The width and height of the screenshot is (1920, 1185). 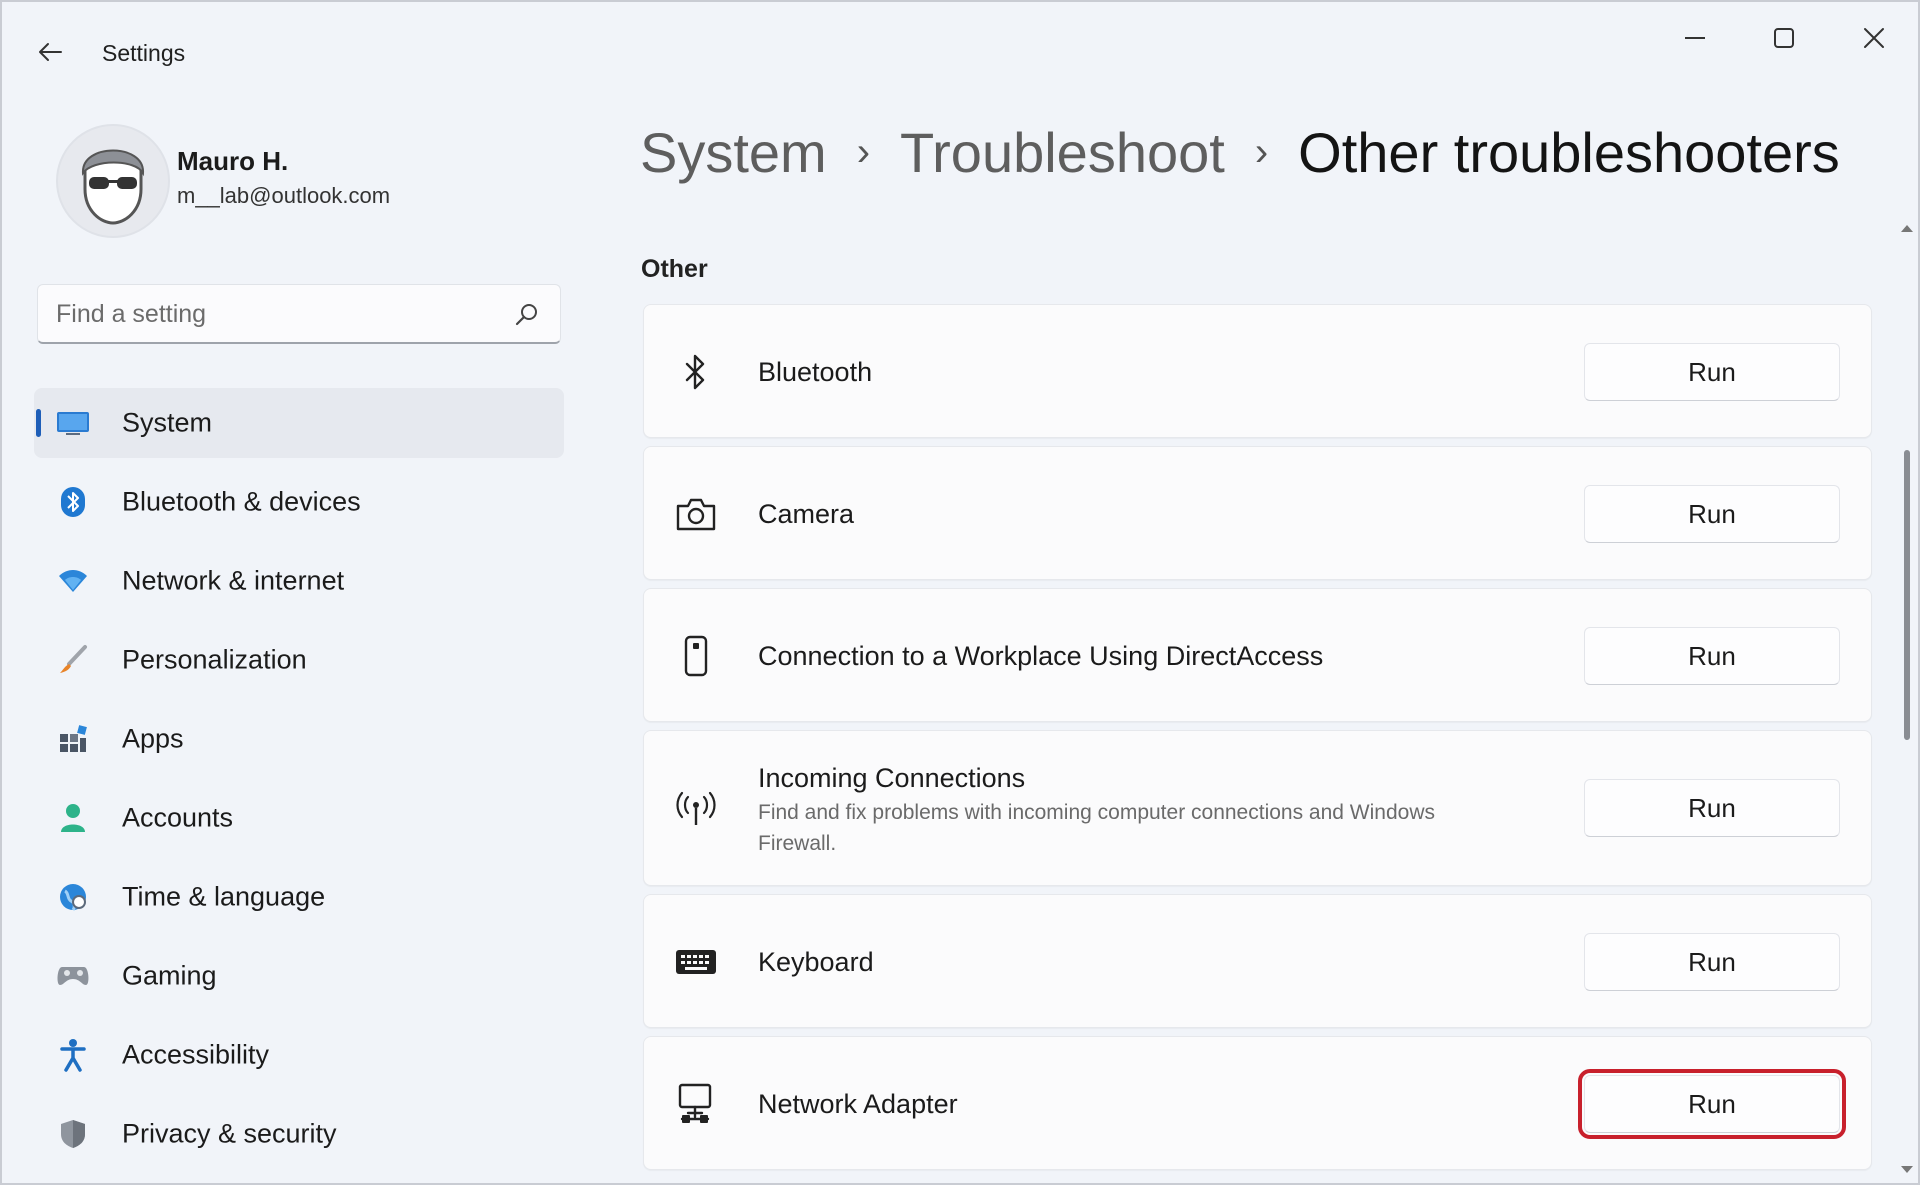 What do you see at coordinates (1712, 808) in the screenshot?
I see `run-button-incoming-connections: Run` at bounding box center [1712, 808].